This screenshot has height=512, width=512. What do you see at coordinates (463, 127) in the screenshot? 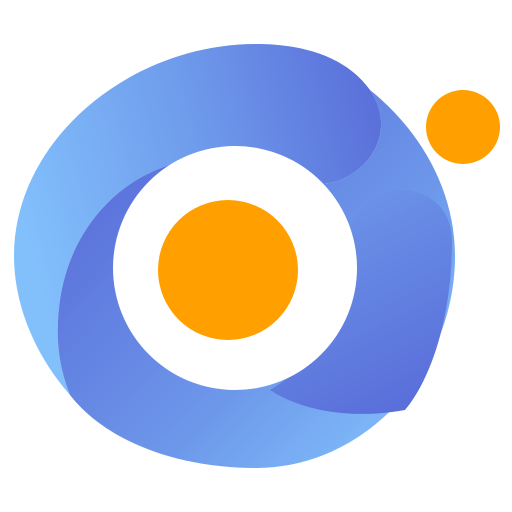
I see `small-orange-dot` at bounding box center [463, 127].